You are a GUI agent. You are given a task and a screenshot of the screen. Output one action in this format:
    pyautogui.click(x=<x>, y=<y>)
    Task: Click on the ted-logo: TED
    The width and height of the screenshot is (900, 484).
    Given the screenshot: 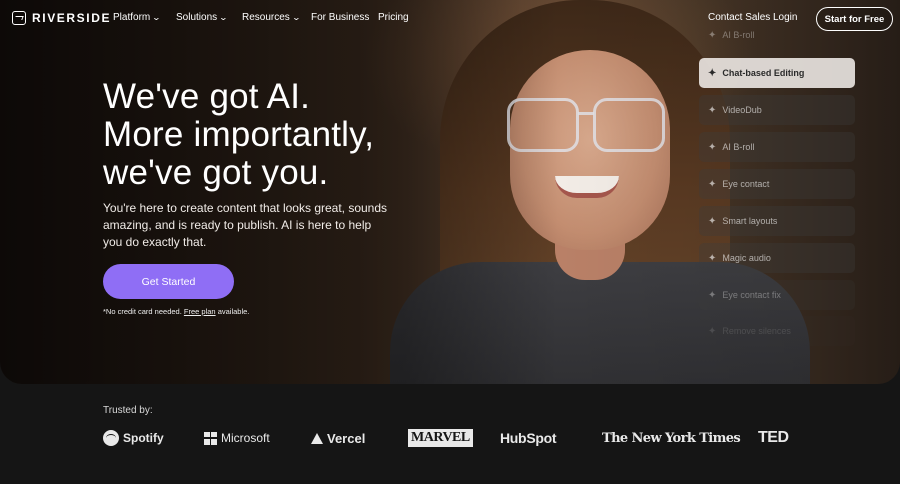 What is the action you would take?
    pyautogui.click(x=773, y=437)
    